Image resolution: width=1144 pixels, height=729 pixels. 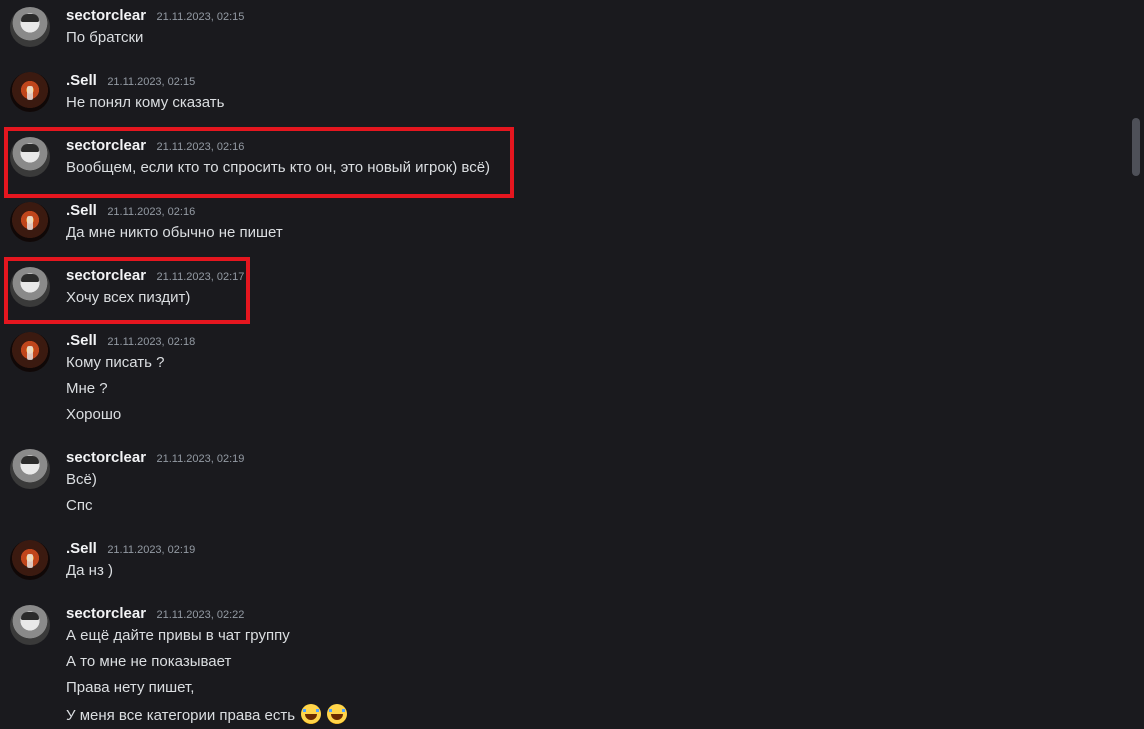 I want to click on message-text: Права нету пишет,, so click(x=130, y=687).